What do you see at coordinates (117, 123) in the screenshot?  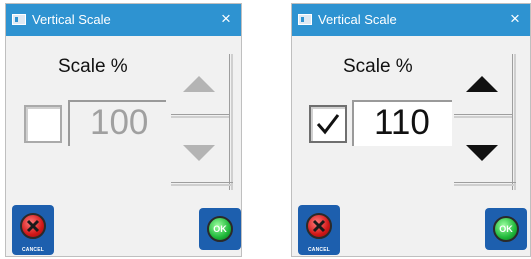 I see `scale-value-field: 100` at bounding box center [117, 123].